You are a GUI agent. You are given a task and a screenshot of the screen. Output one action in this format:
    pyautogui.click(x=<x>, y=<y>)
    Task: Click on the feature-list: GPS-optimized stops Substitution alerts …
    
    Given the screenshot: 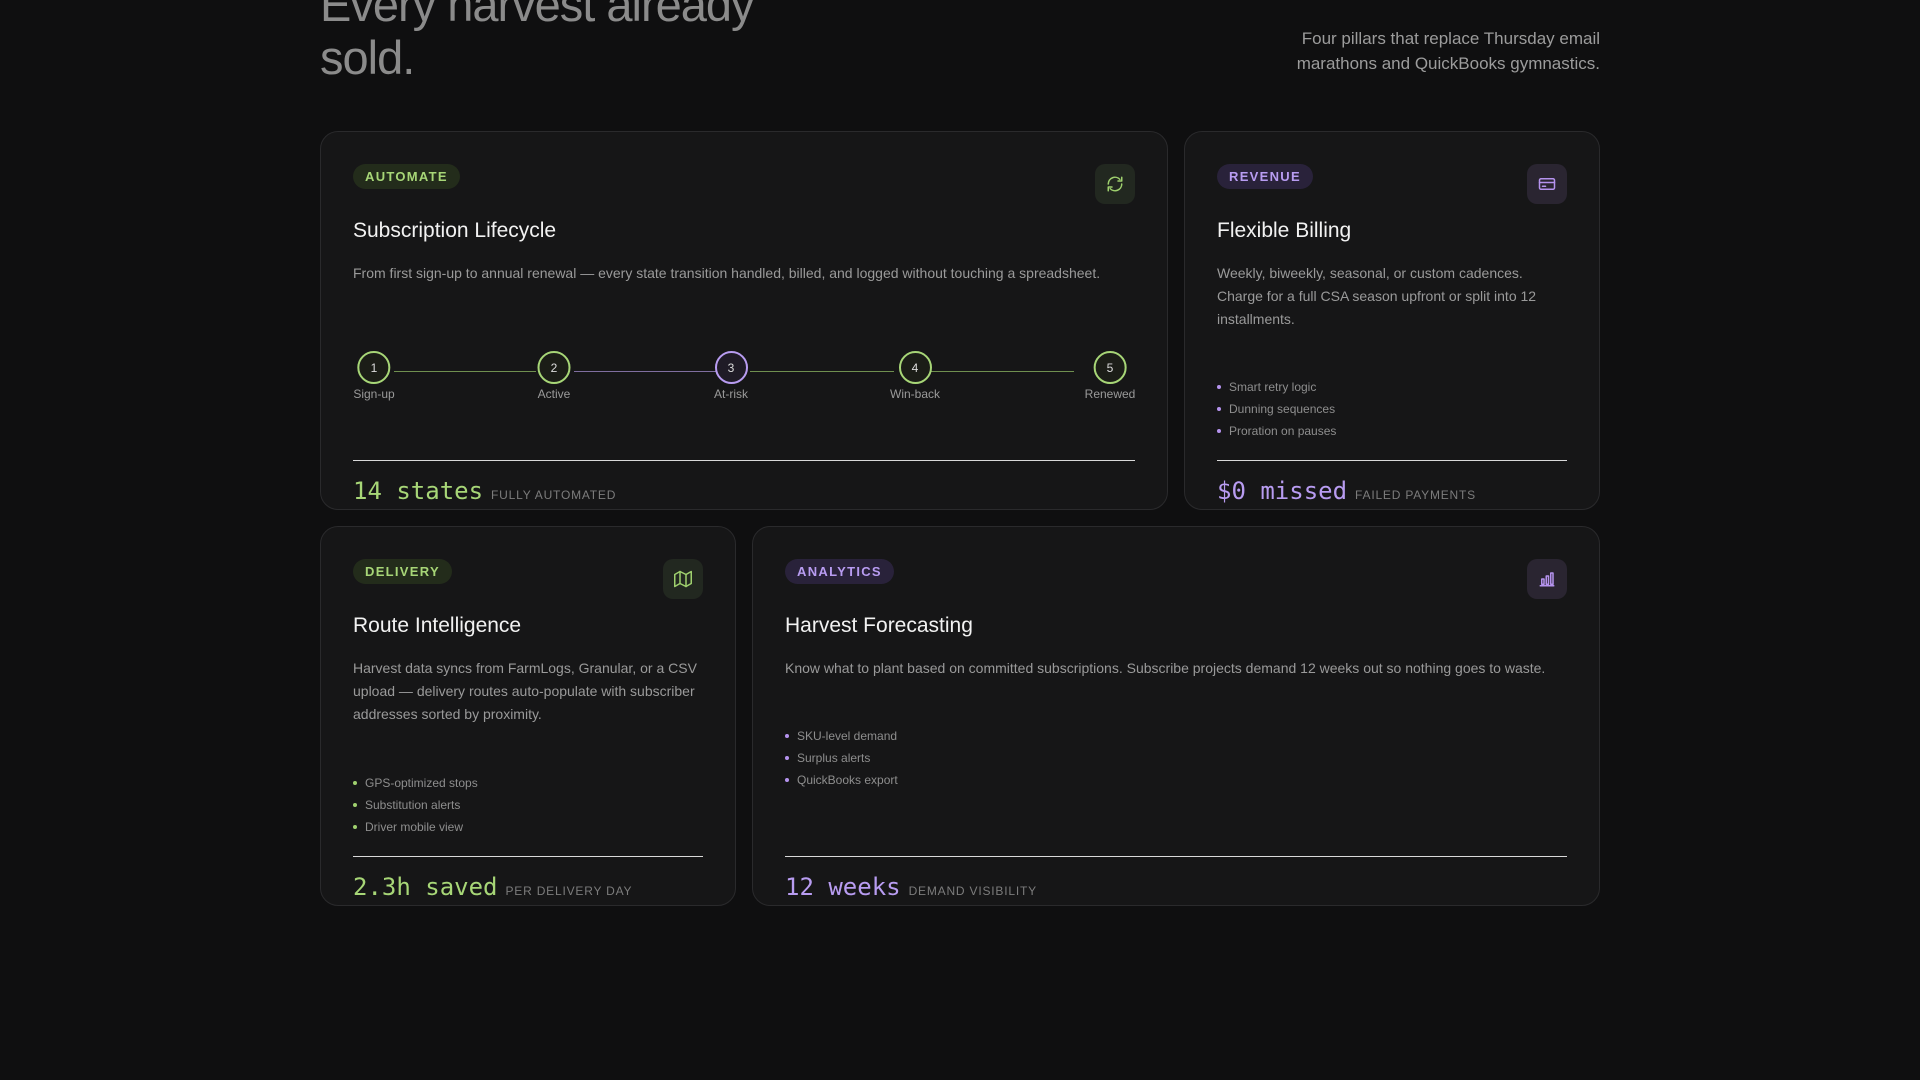 What is the action you would take?
    pyautogui.click(x=415, y=805)
    